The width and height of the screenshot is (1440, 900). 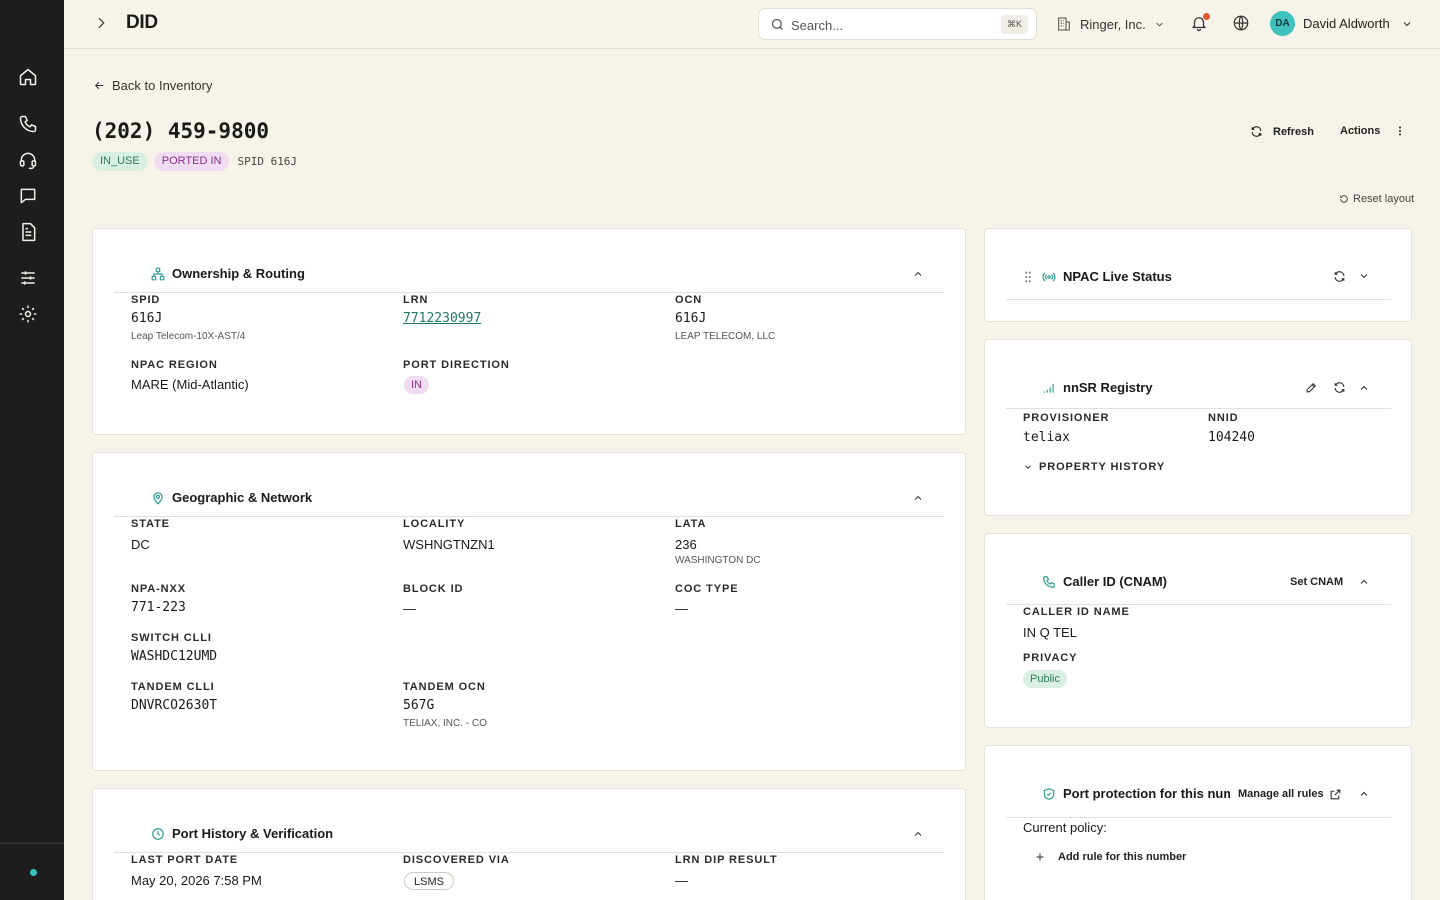 I want to click on refresh-label: Refresh, so click(x=1293, y=131).